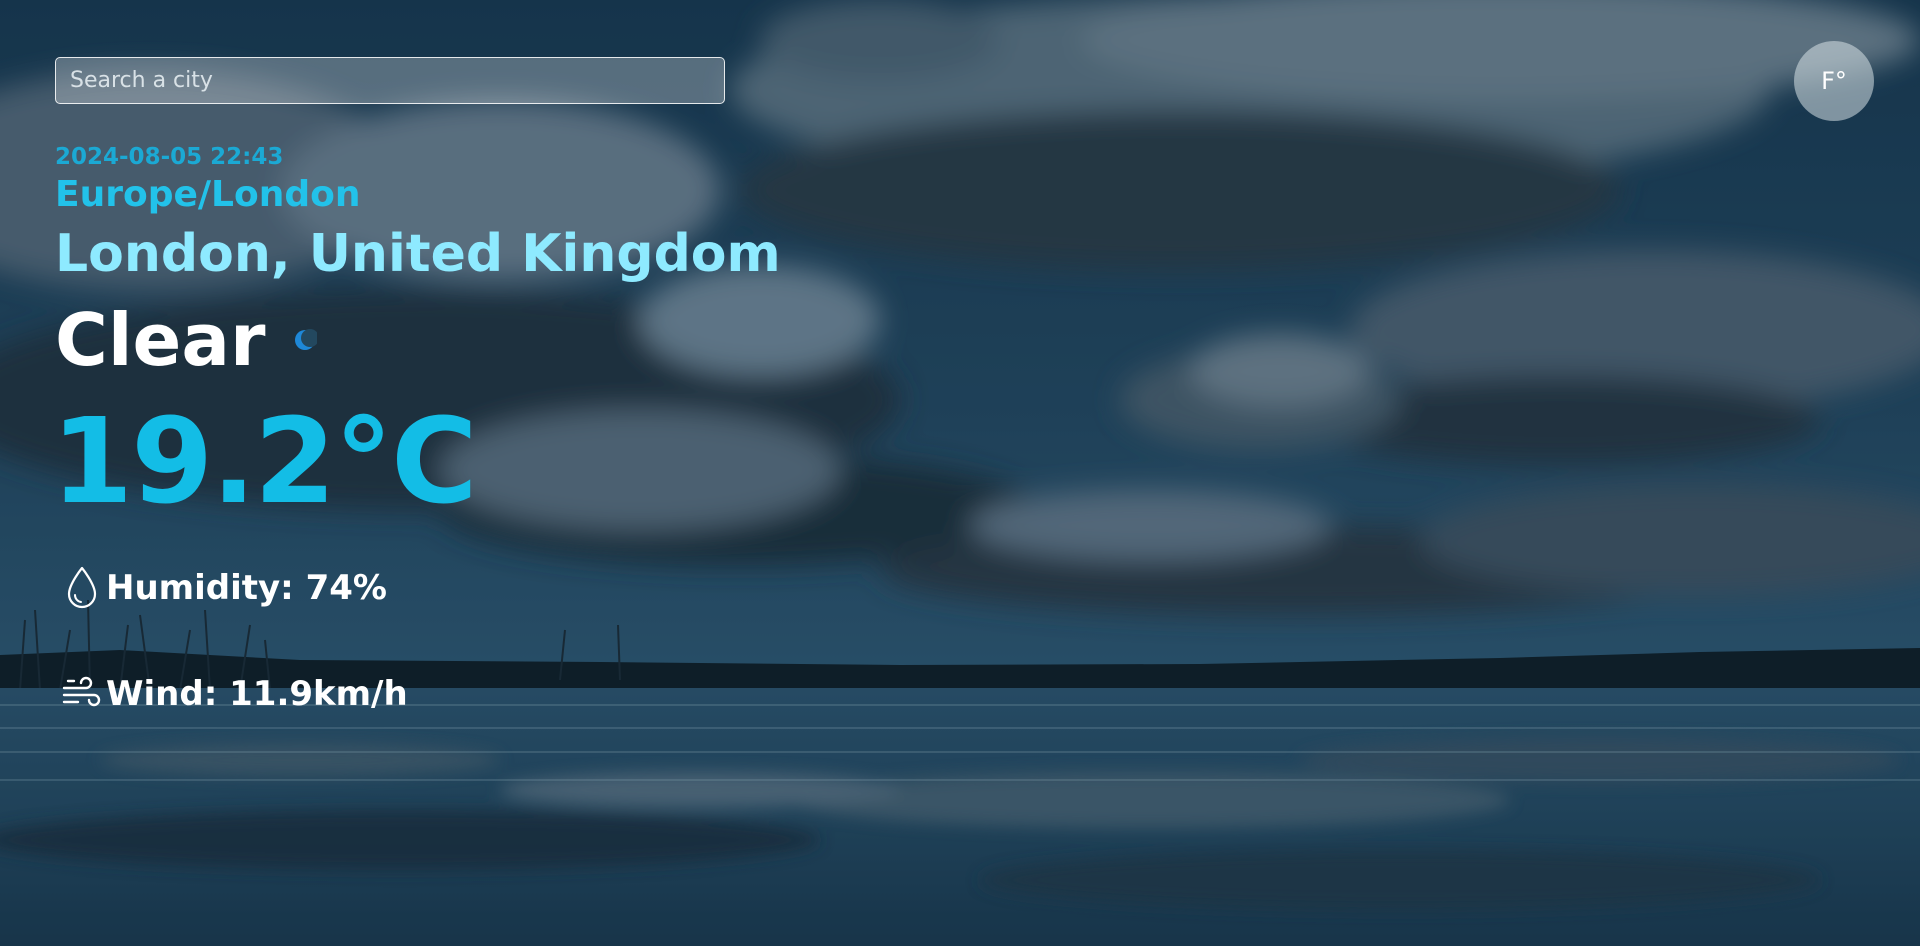 The height and width of the screenshot is (946, 1920). I want to click on humidity-row: Humidity: 74%, so click(223, 588).